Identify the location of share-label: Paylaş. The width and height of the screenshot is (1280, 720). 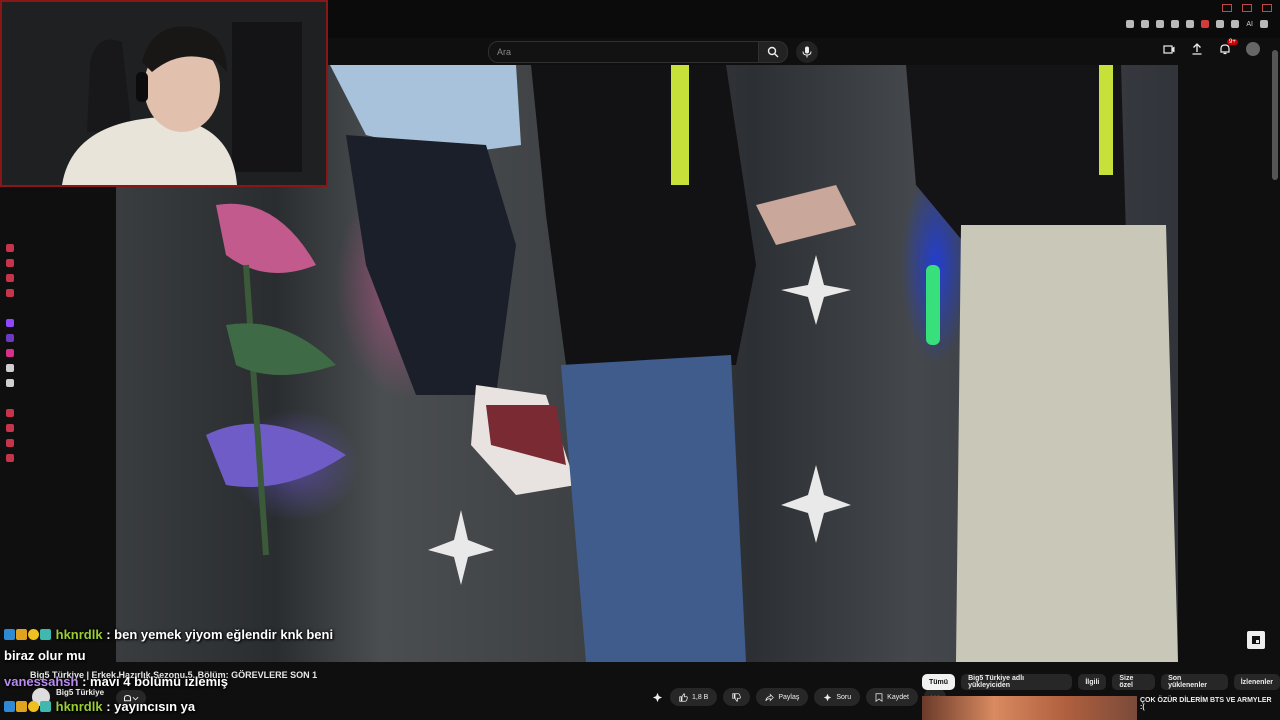
(789, 697).